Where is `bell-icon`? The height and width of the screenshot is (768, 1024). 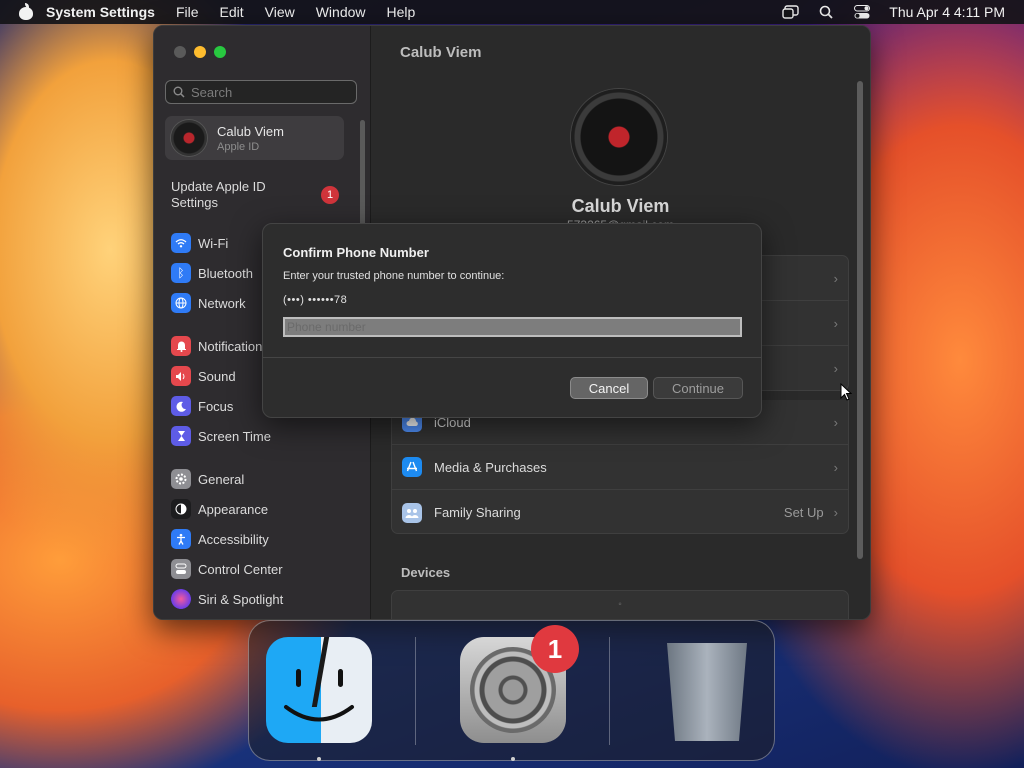 bell-icon is located at coordinates (181, 346).